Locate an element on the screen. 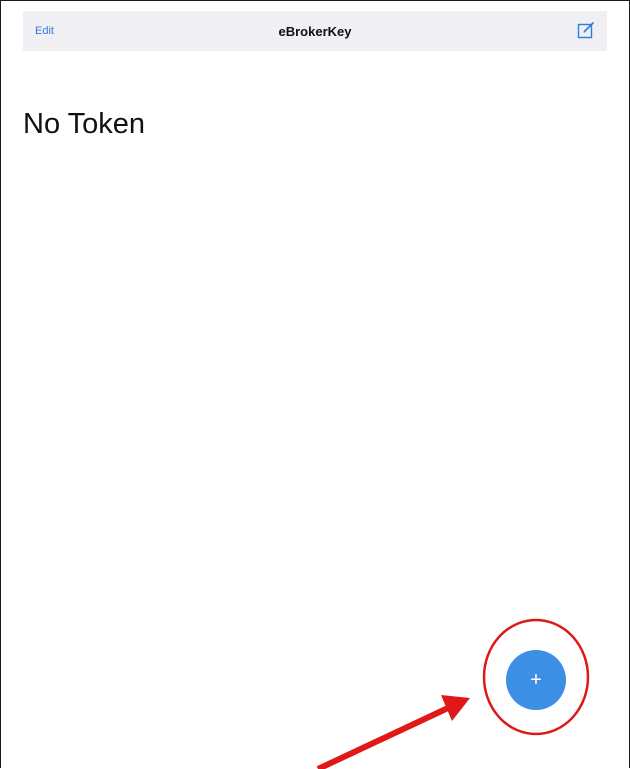  navigation-bar: Edit eBrokerKey is located at coordinates (315, 31).